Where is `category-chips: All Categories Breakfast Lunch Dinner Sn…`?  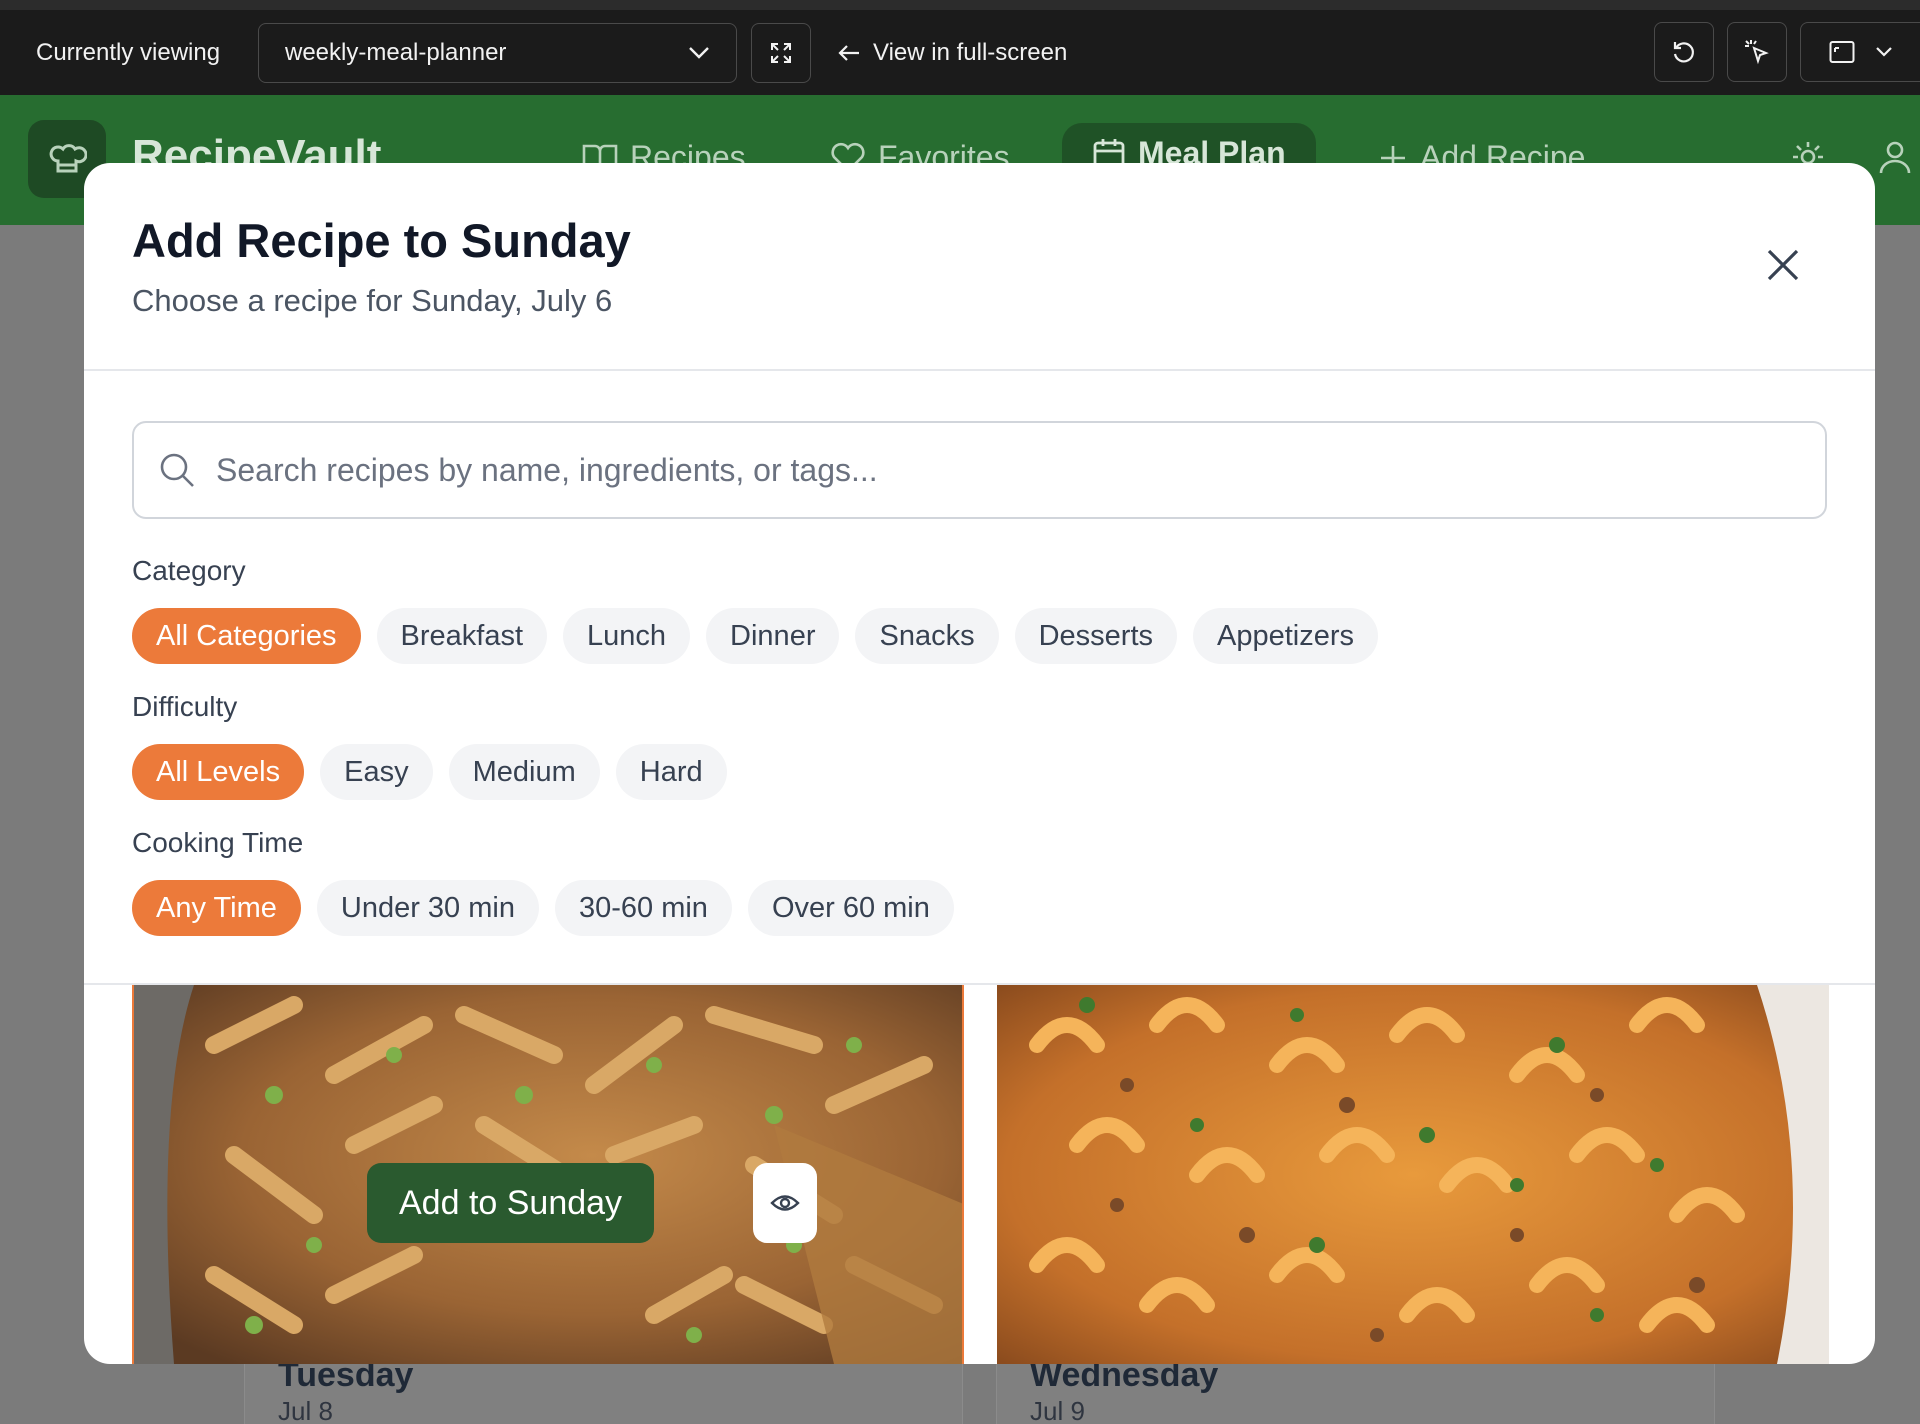 category-chips: All Categories Breakfast Lunch Dinner Sn… is located at coordinates (755, 636).